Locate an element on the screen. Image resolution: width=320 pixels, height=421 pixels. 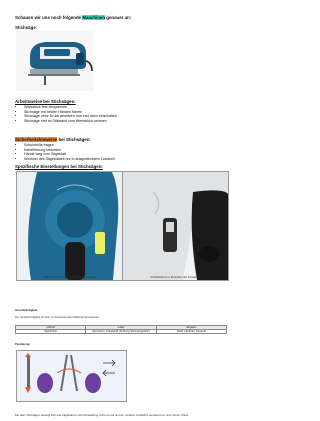
intro-before: Schauen wir uns noch folgende is located at coordinates (49, 17).